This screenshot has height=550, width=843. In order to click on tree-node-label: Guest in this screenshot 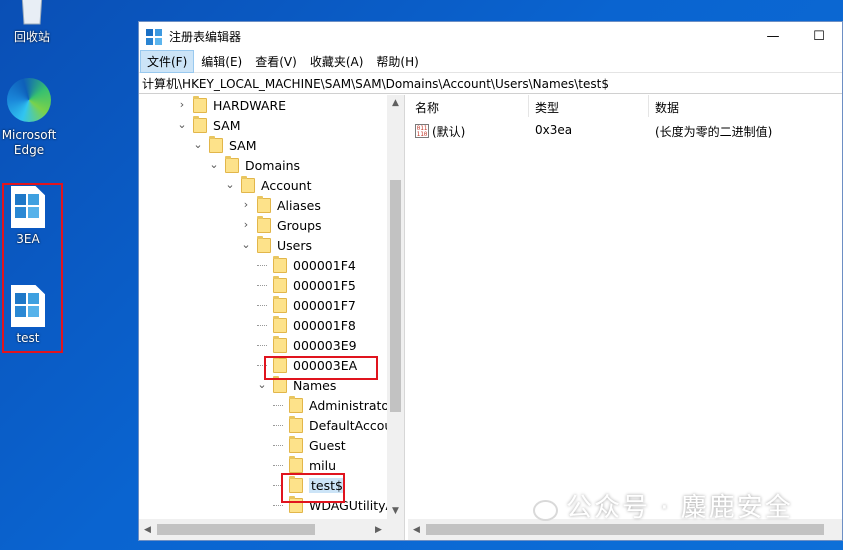, I will do `click(327, 445)`.